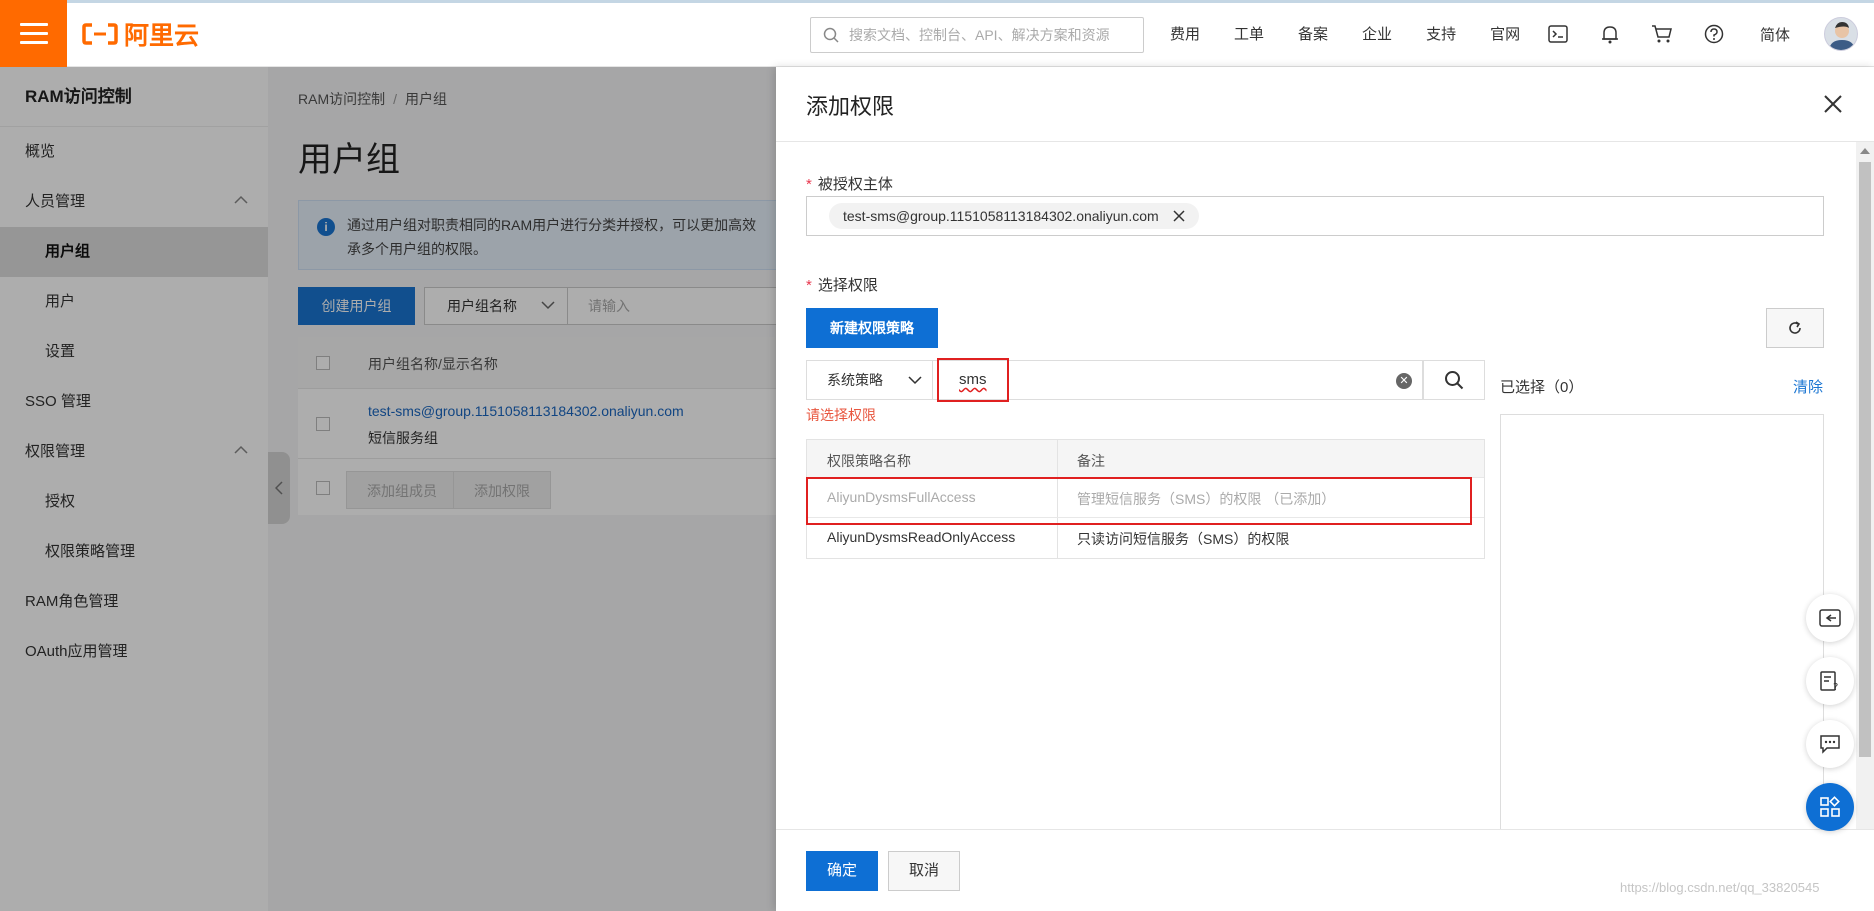 Image resolution: width=1874 pixels, height=911 pixels. Describe the element at coordinates (1714, 34) in the screenshot. I see `help-icon` at that location.